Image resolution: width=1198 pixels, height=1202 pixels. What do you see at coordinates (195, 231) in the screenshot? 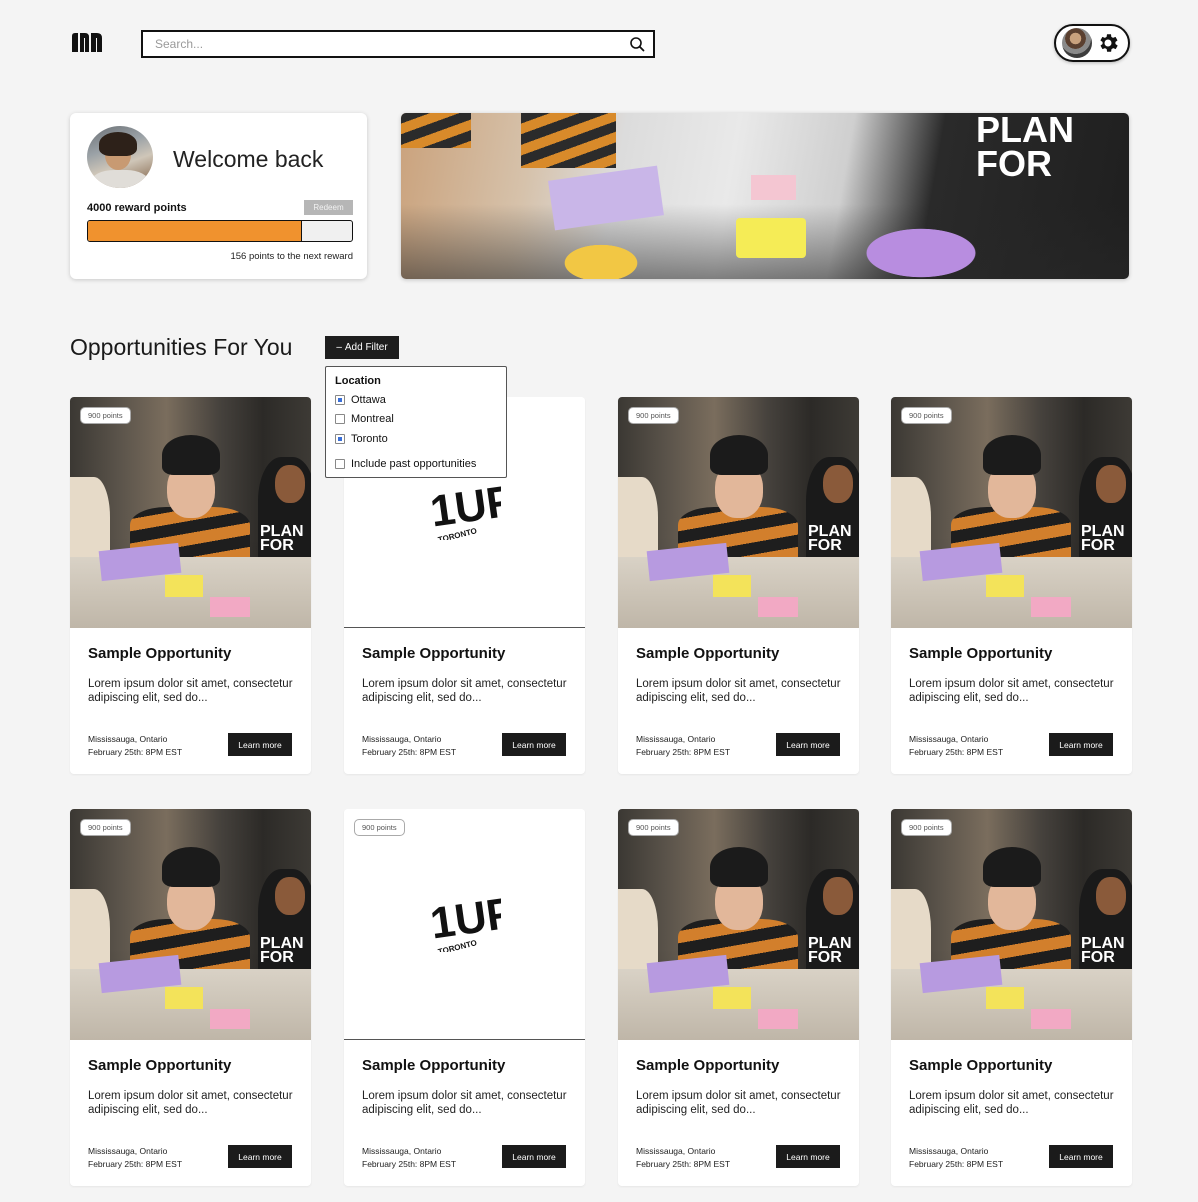
I see `reward-progress-fill` at bounding box center [195, 231].